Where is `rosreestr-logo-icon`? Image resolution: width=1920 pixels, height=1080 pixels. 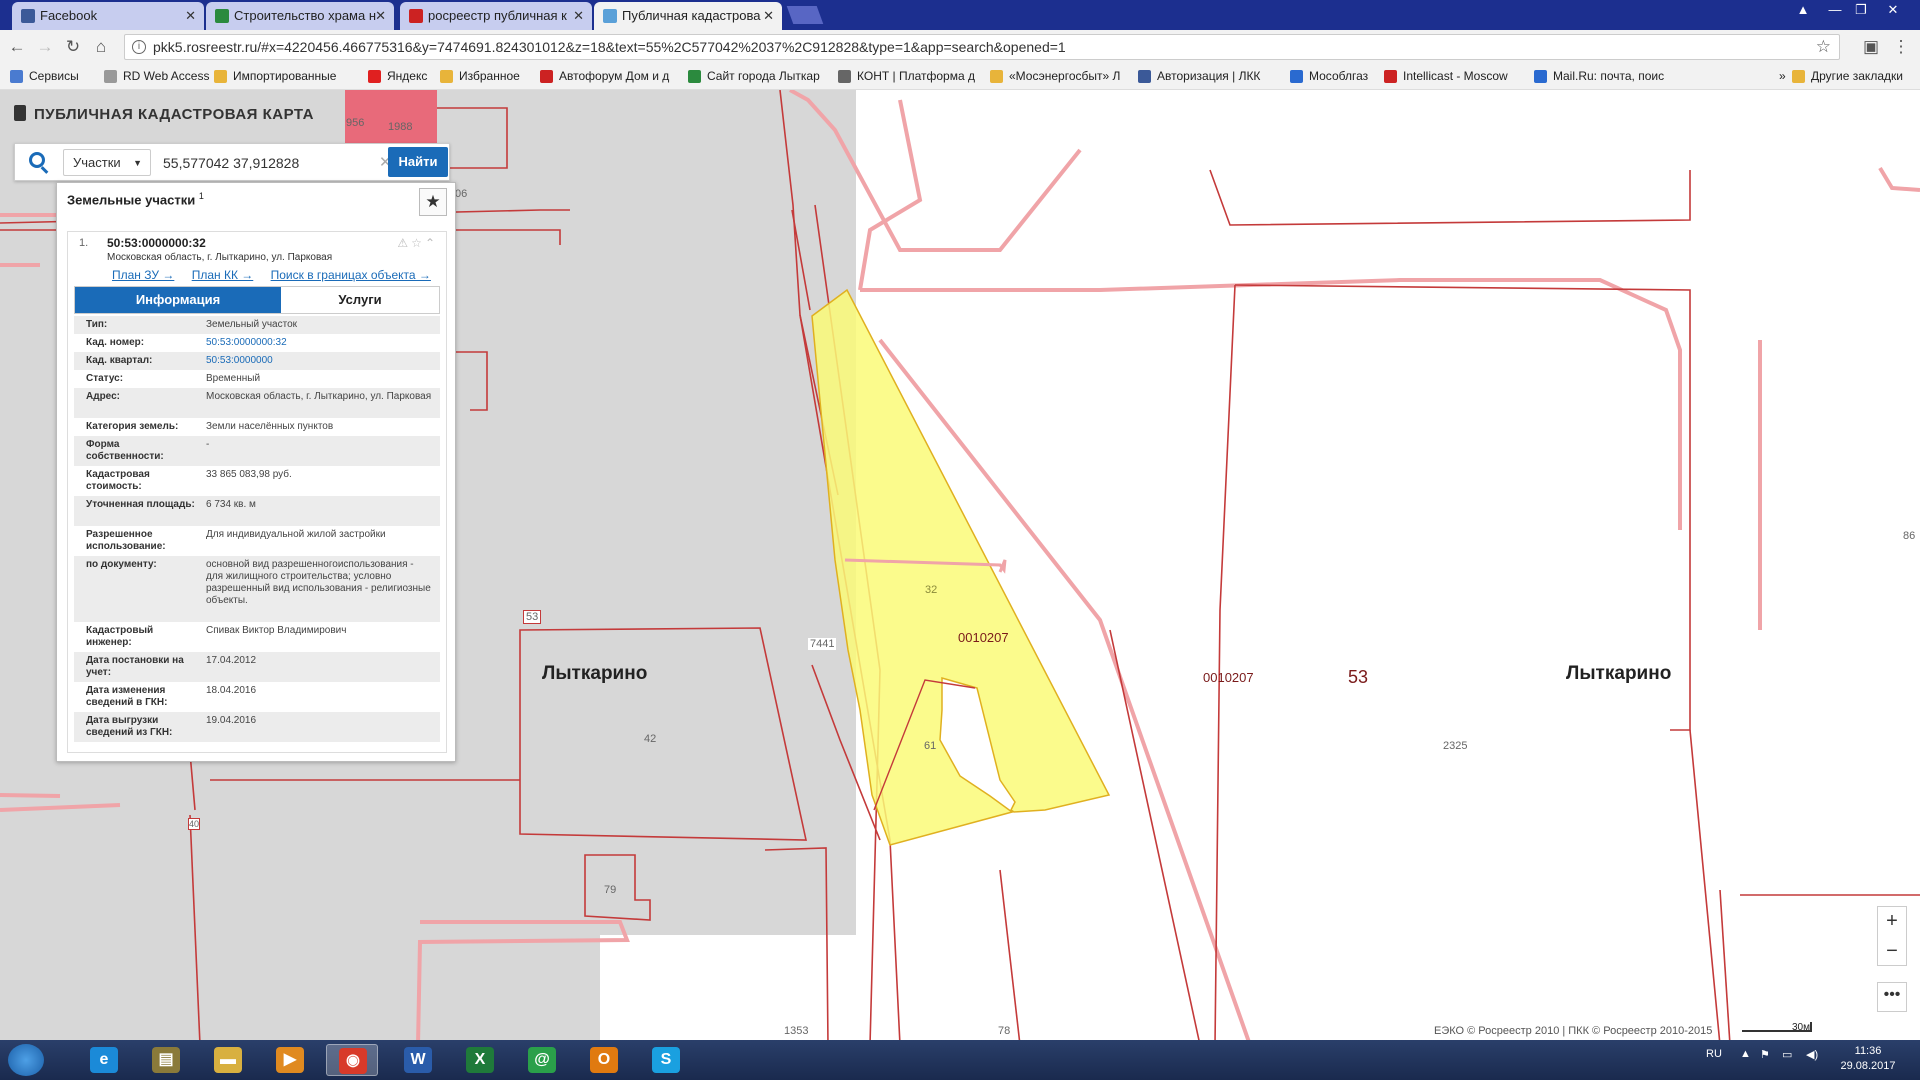 rosreestr-logo-icon is located at coordinates (20, 113).